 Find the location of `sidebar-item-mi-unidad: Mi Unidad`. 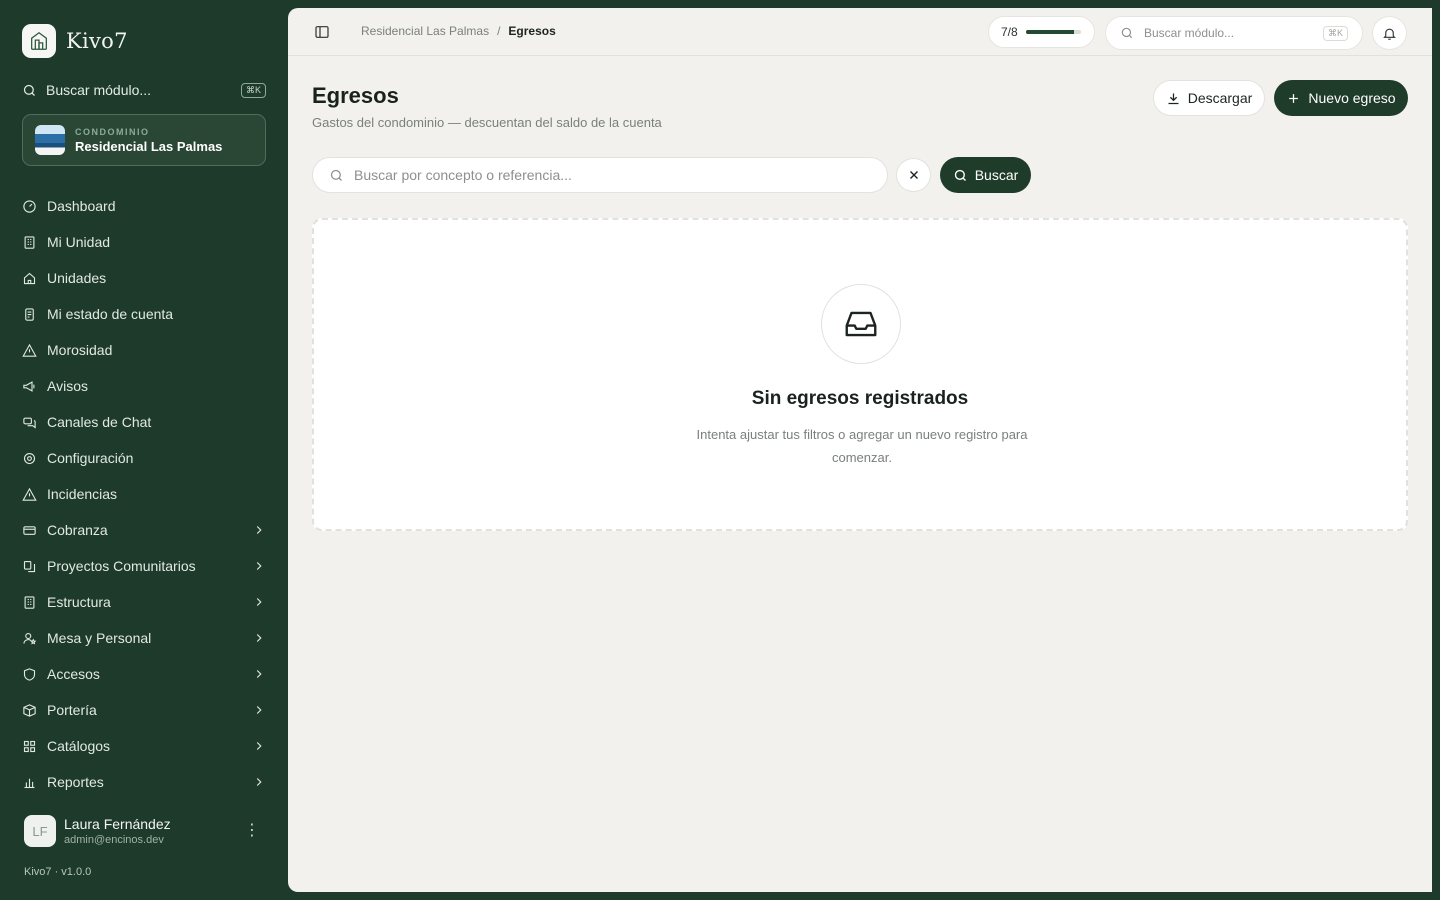

sidebar-item-mi-unidad: Mi Unidad is located at coordinates (144, 242).